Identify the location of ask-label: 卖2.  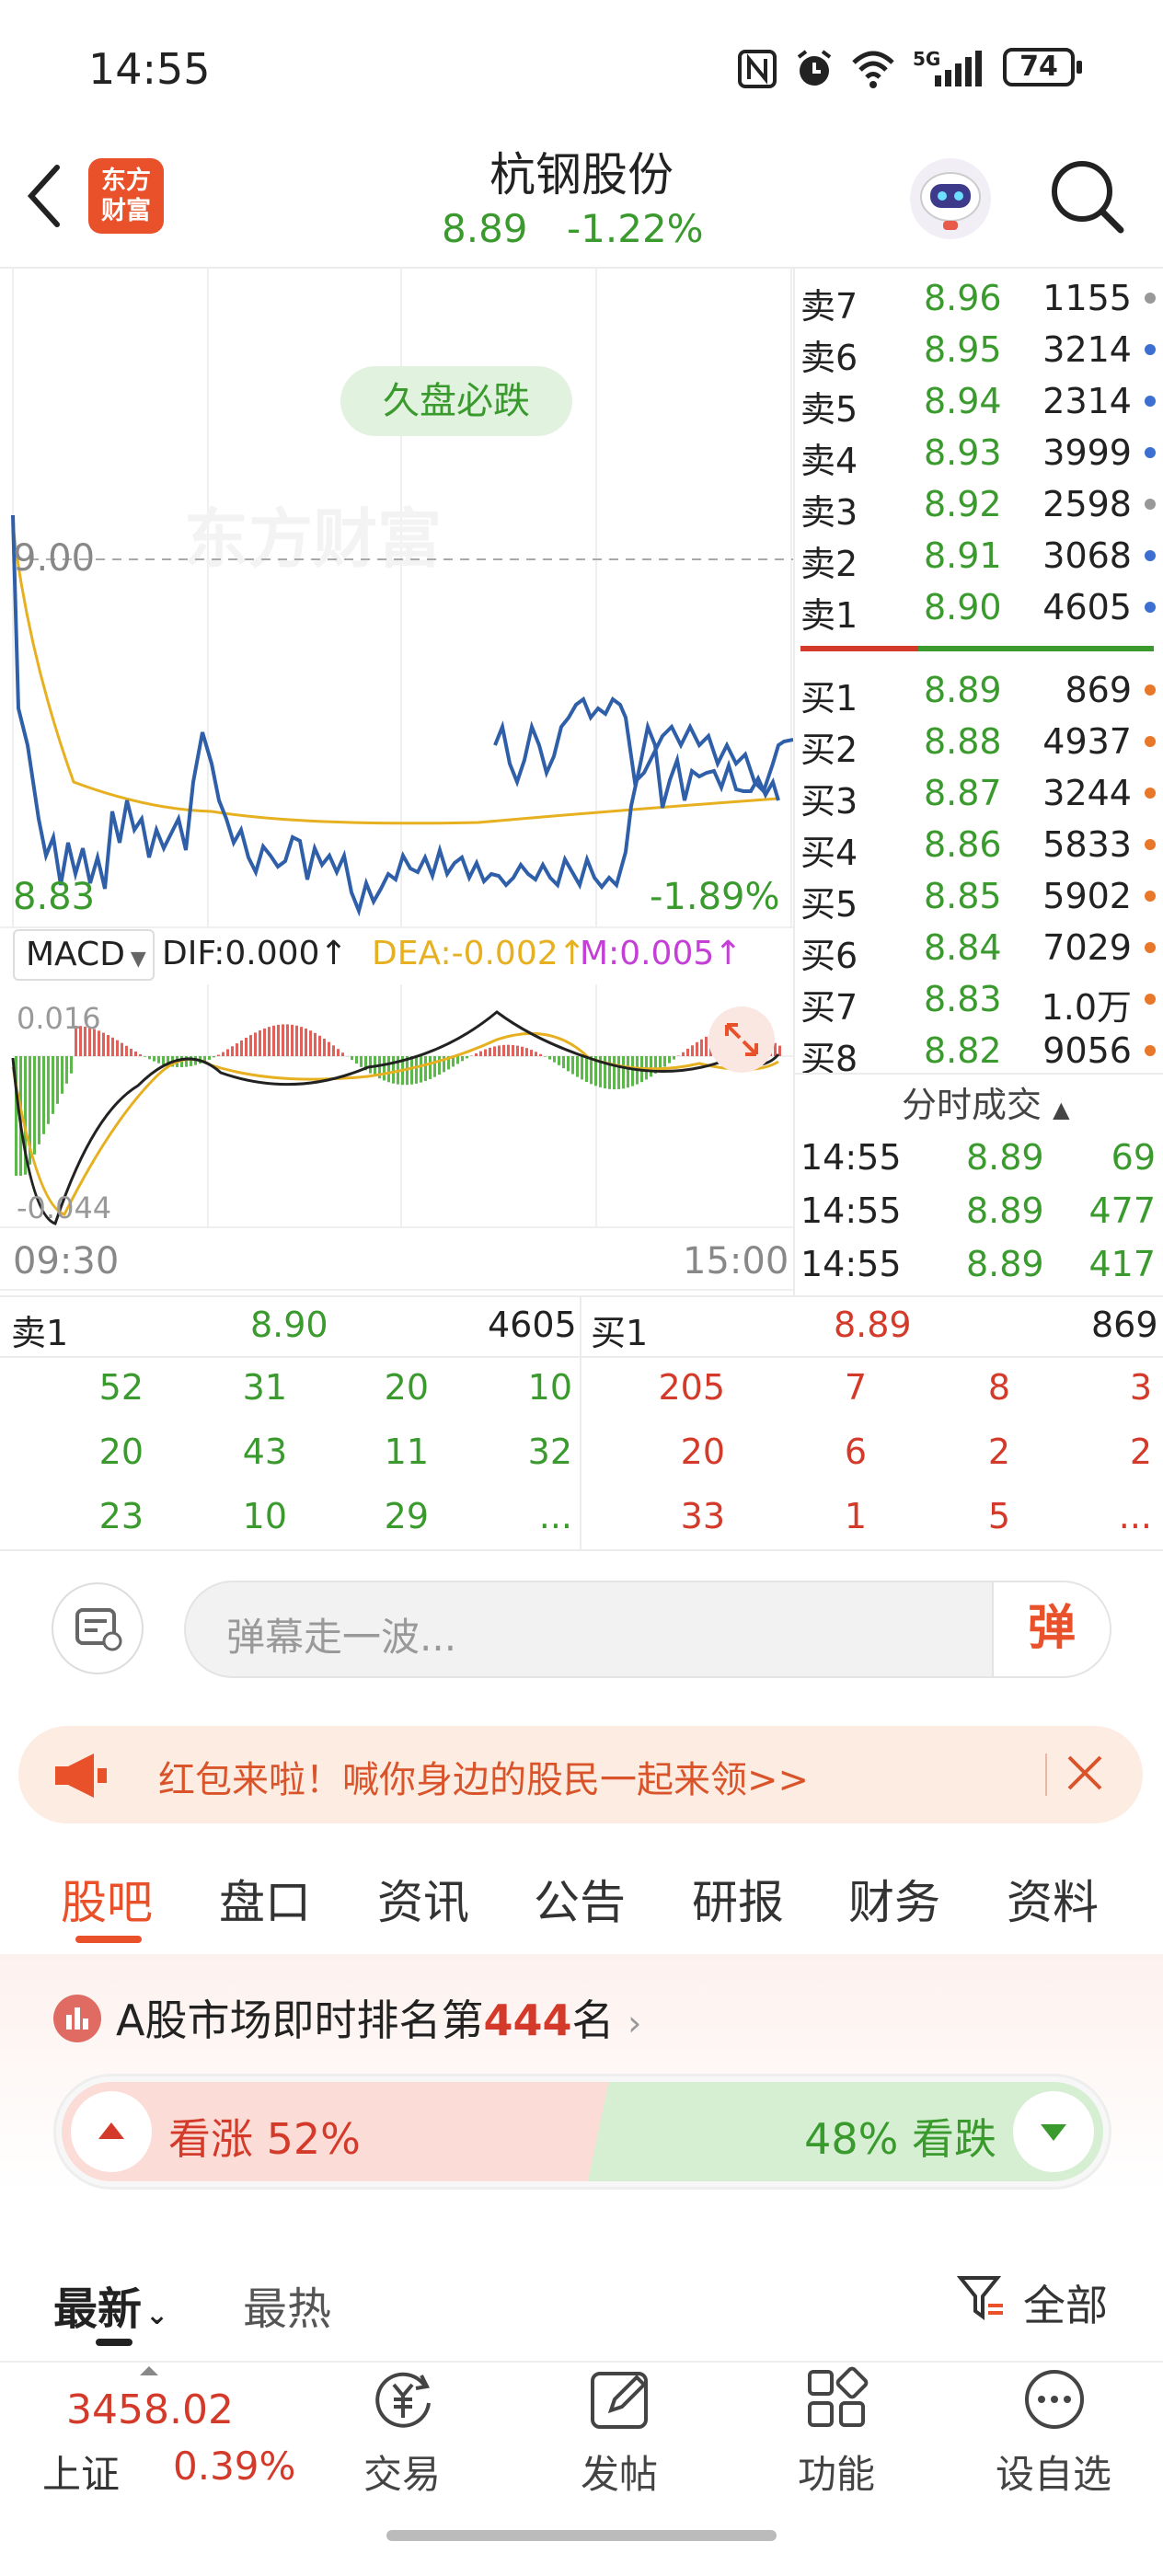
(829, 564).